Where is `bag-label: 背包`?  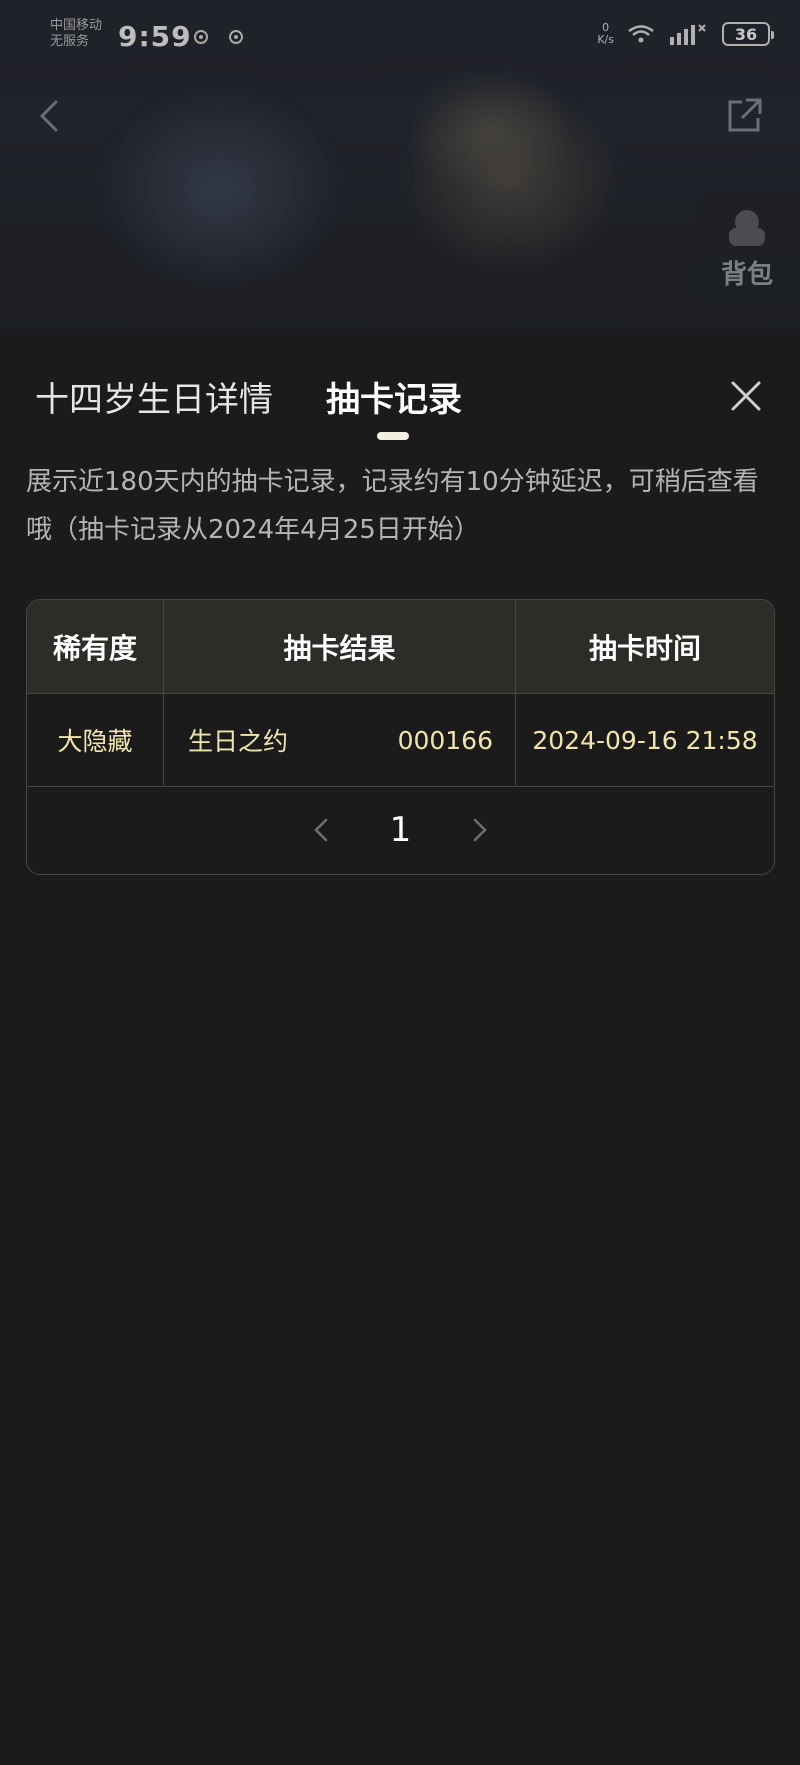 bag-label: 背包 is located at coordinates (746, 274).